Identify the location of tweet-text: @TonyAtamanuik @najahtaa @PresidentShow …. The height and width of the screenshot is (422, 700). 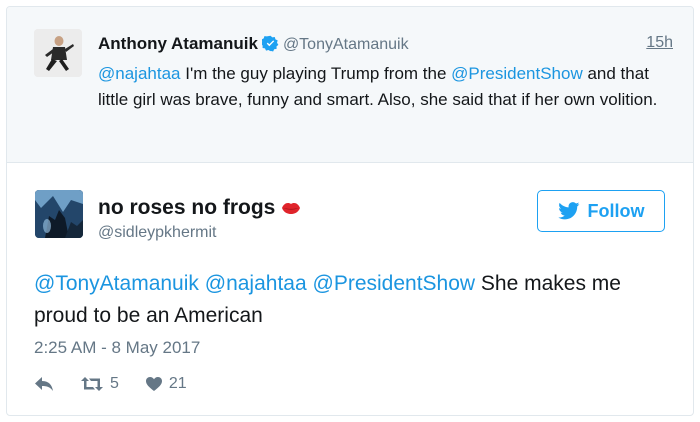
(354, 300).